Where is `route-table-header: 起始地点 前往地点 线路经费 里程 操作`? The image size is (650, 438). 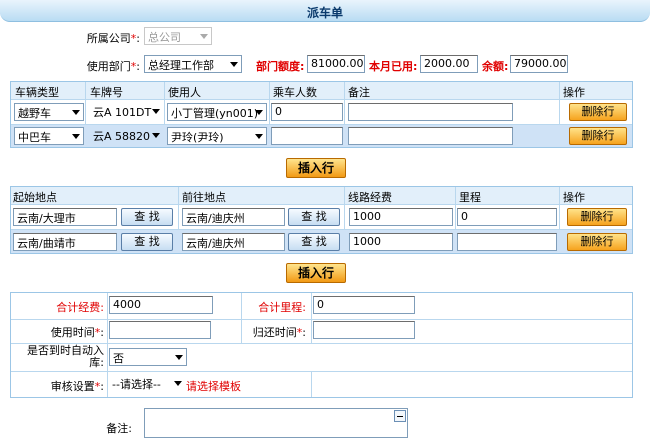 route-table-header: 起始地点 前往地点 线路经费 里程 操作 is located at coordinates (321, 195).